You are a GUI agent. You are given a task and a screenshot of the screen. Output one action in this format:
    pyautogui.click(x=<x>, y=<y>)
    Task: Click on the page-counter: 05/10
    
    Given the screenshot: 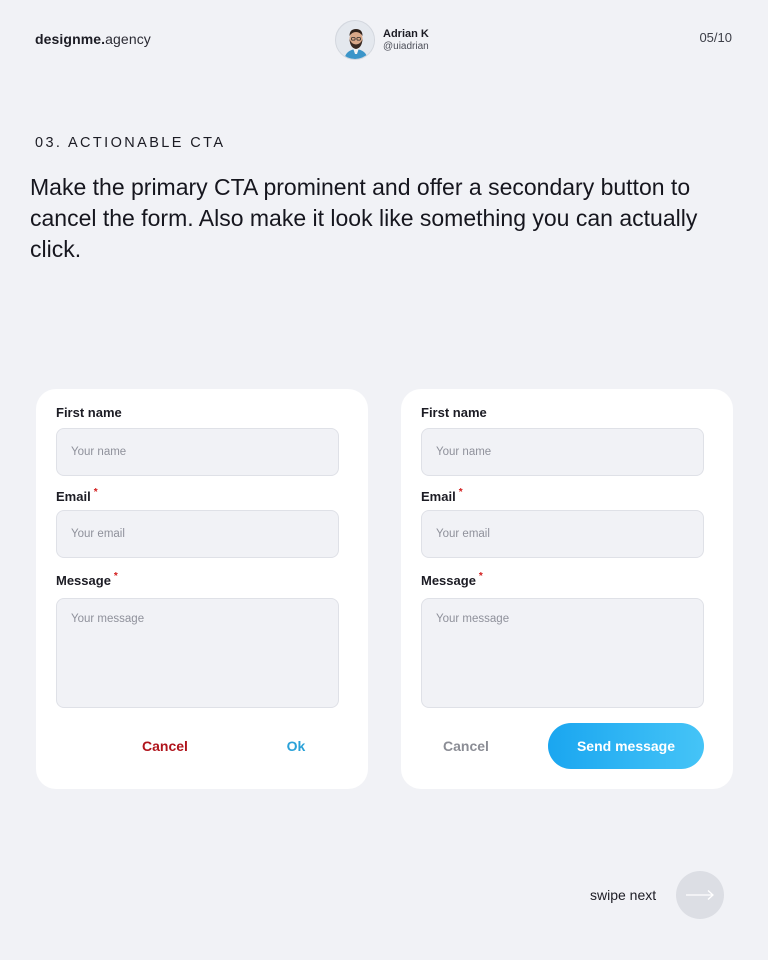 What is the action you would take?
    pyautogui.click(x=715, y=37)
    